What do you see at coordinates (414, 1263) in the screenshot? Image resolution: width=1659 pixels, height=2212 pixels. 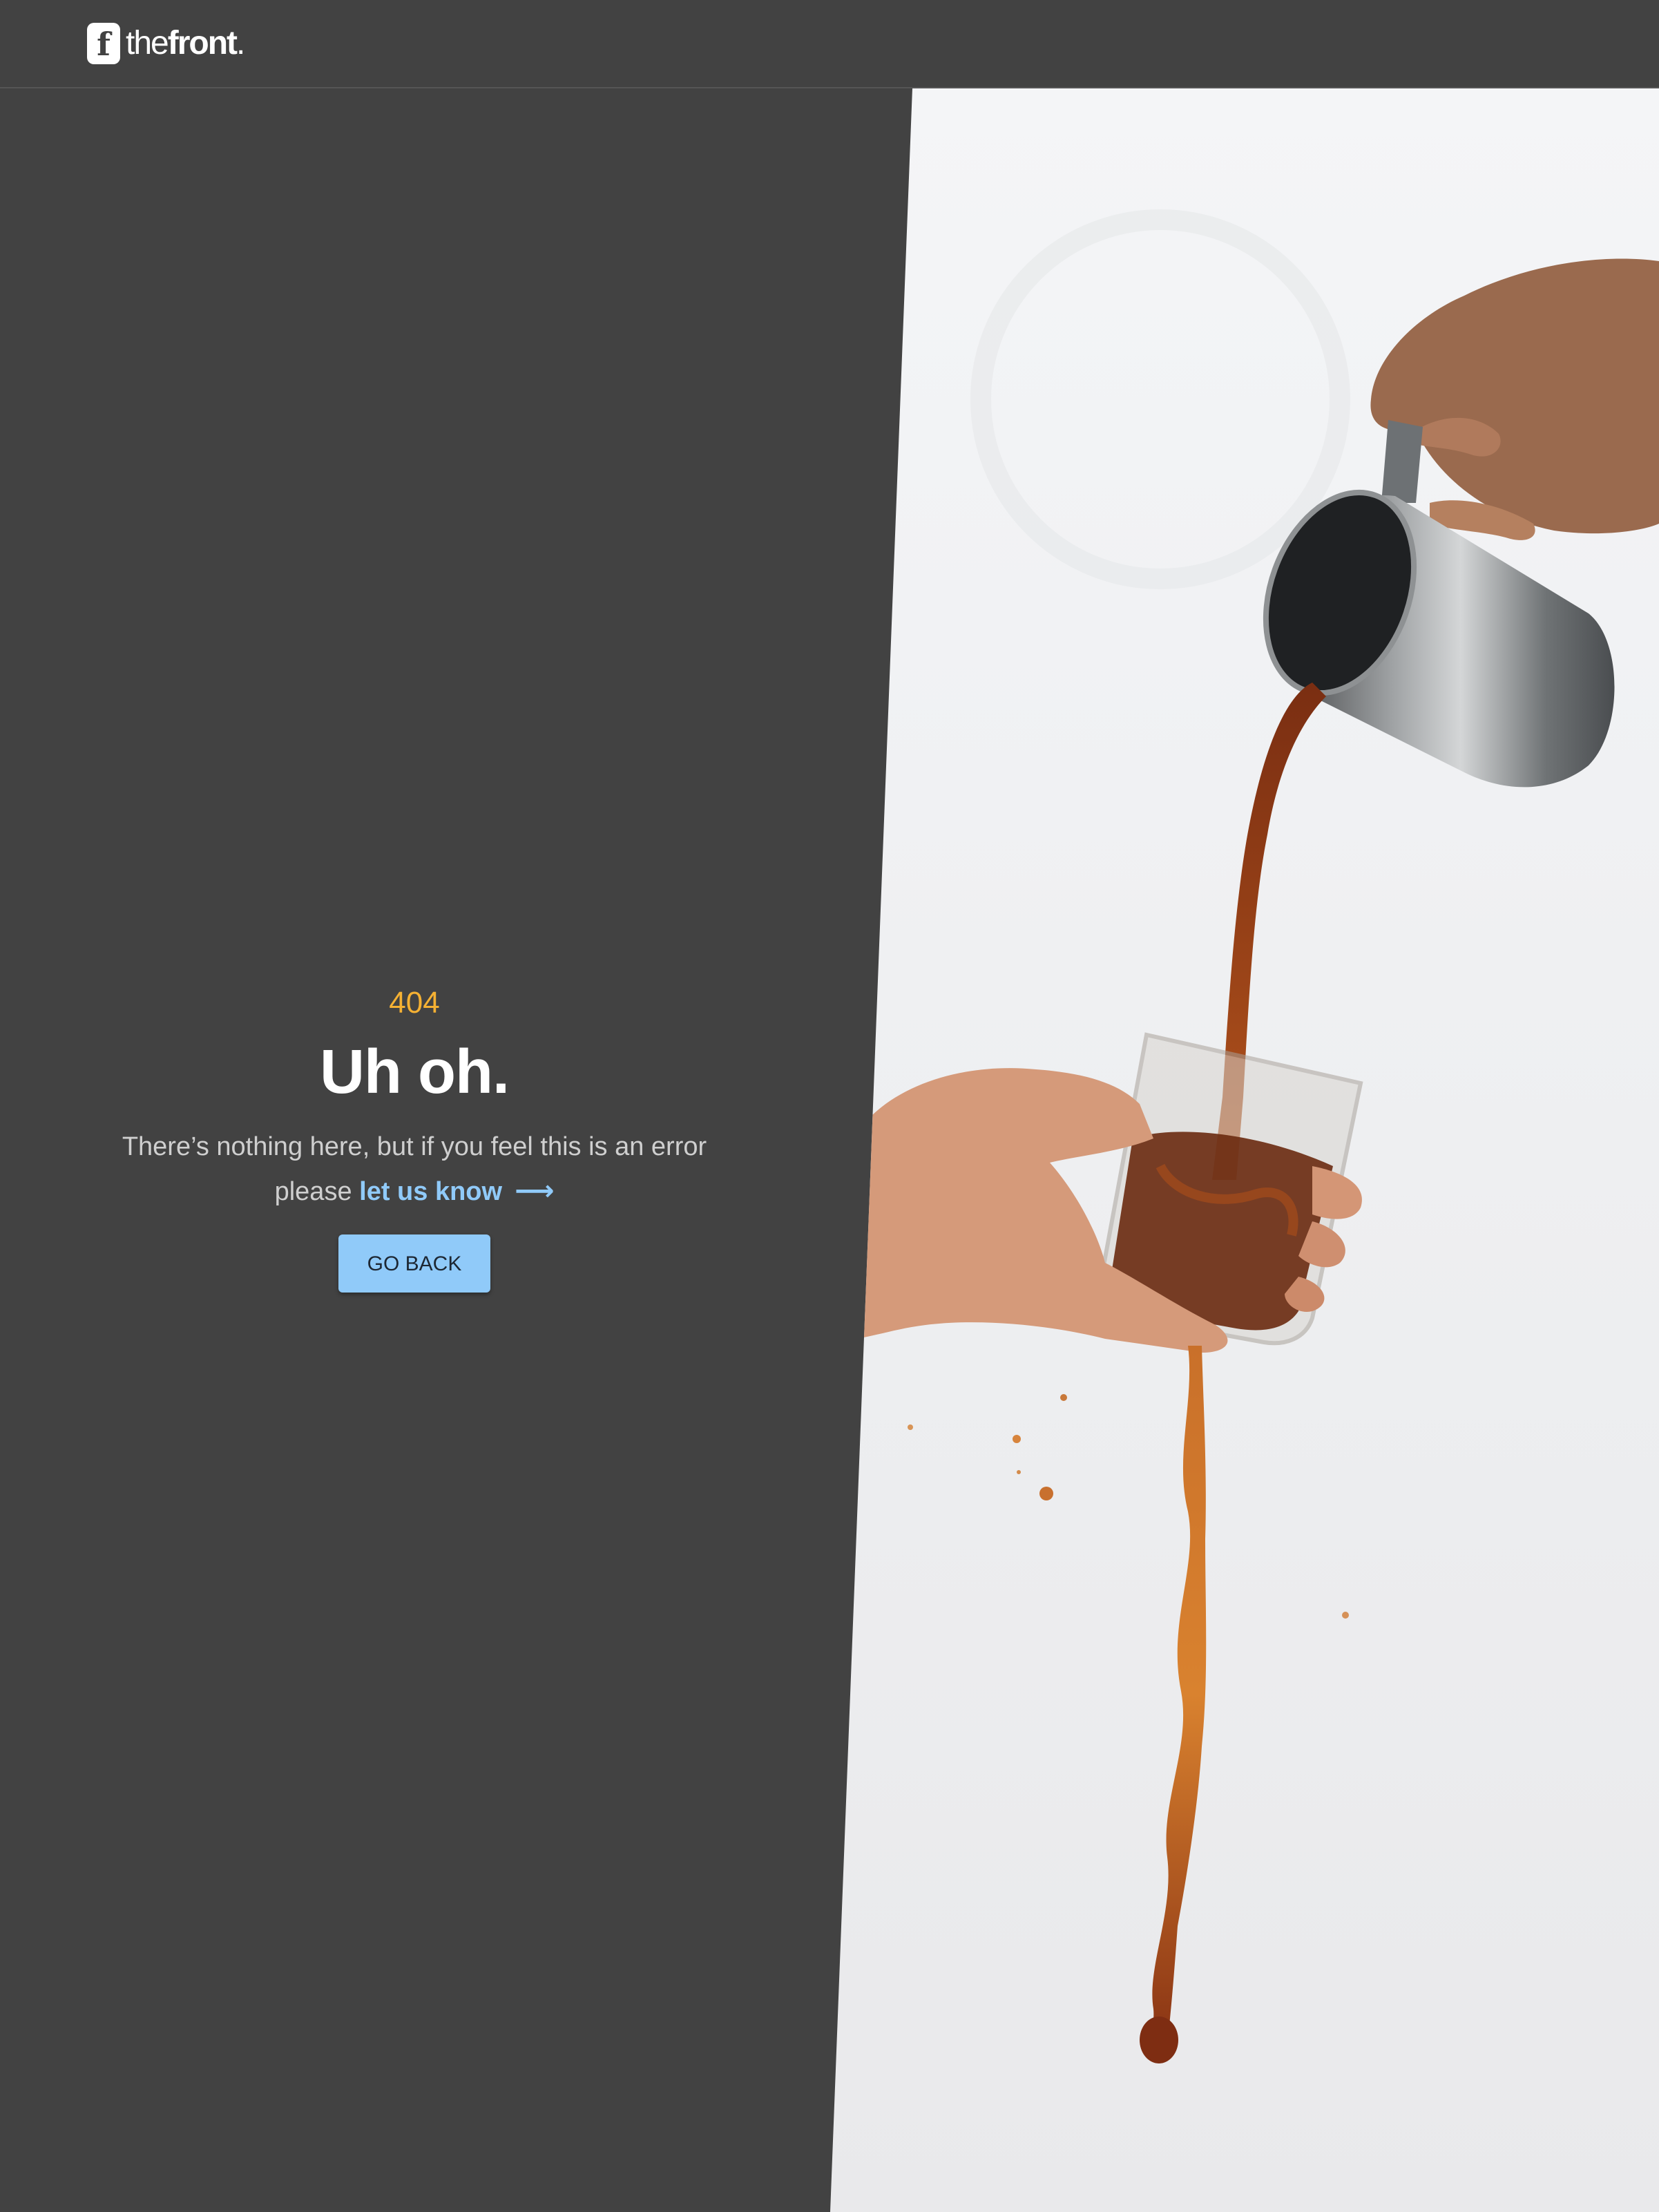 I see `go-back-button: GO BACK` at bounding box center [414, 1263].